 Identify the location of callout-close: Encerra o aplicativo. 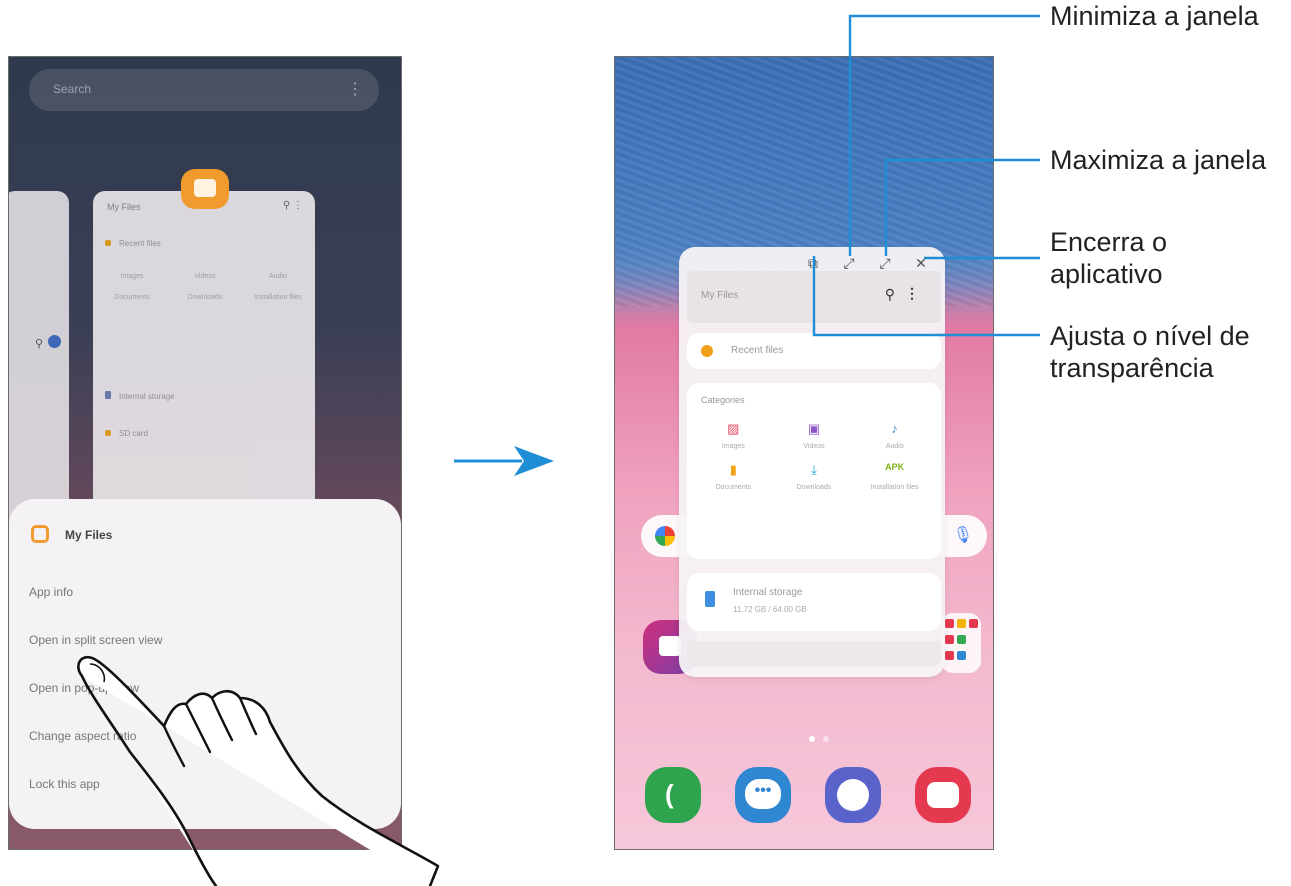
(1108, 258).